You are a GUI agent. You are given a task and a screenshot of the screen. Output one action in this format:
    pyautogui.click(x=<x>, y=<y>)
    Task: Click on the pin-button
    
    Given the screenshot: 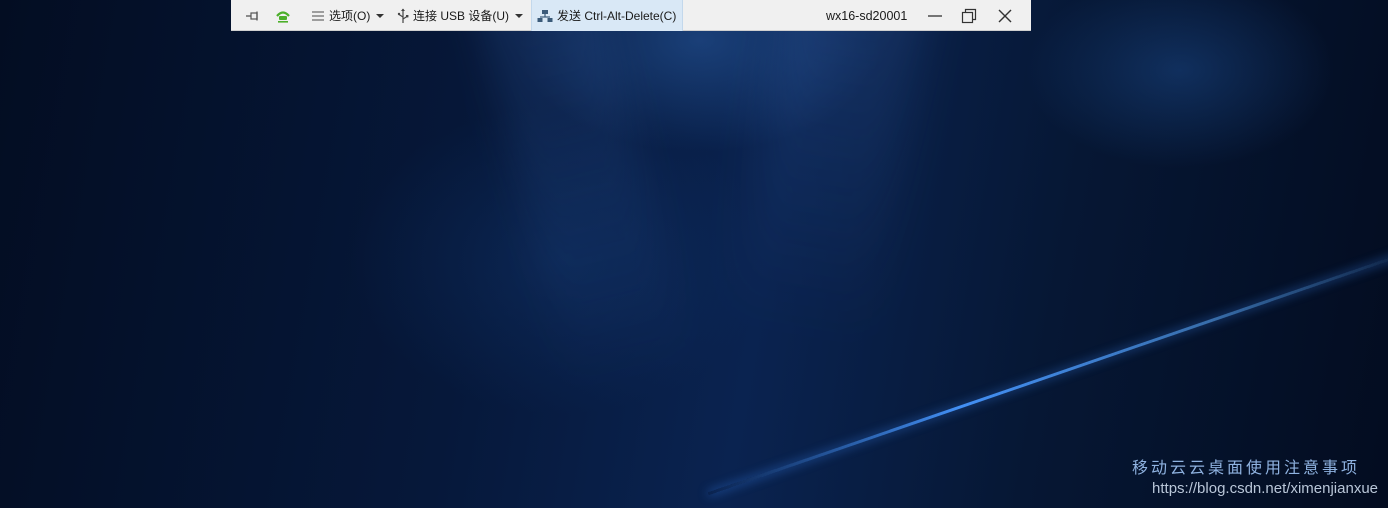 What is the action you would take?
    pyautogui.click(x=253, y=15)
    